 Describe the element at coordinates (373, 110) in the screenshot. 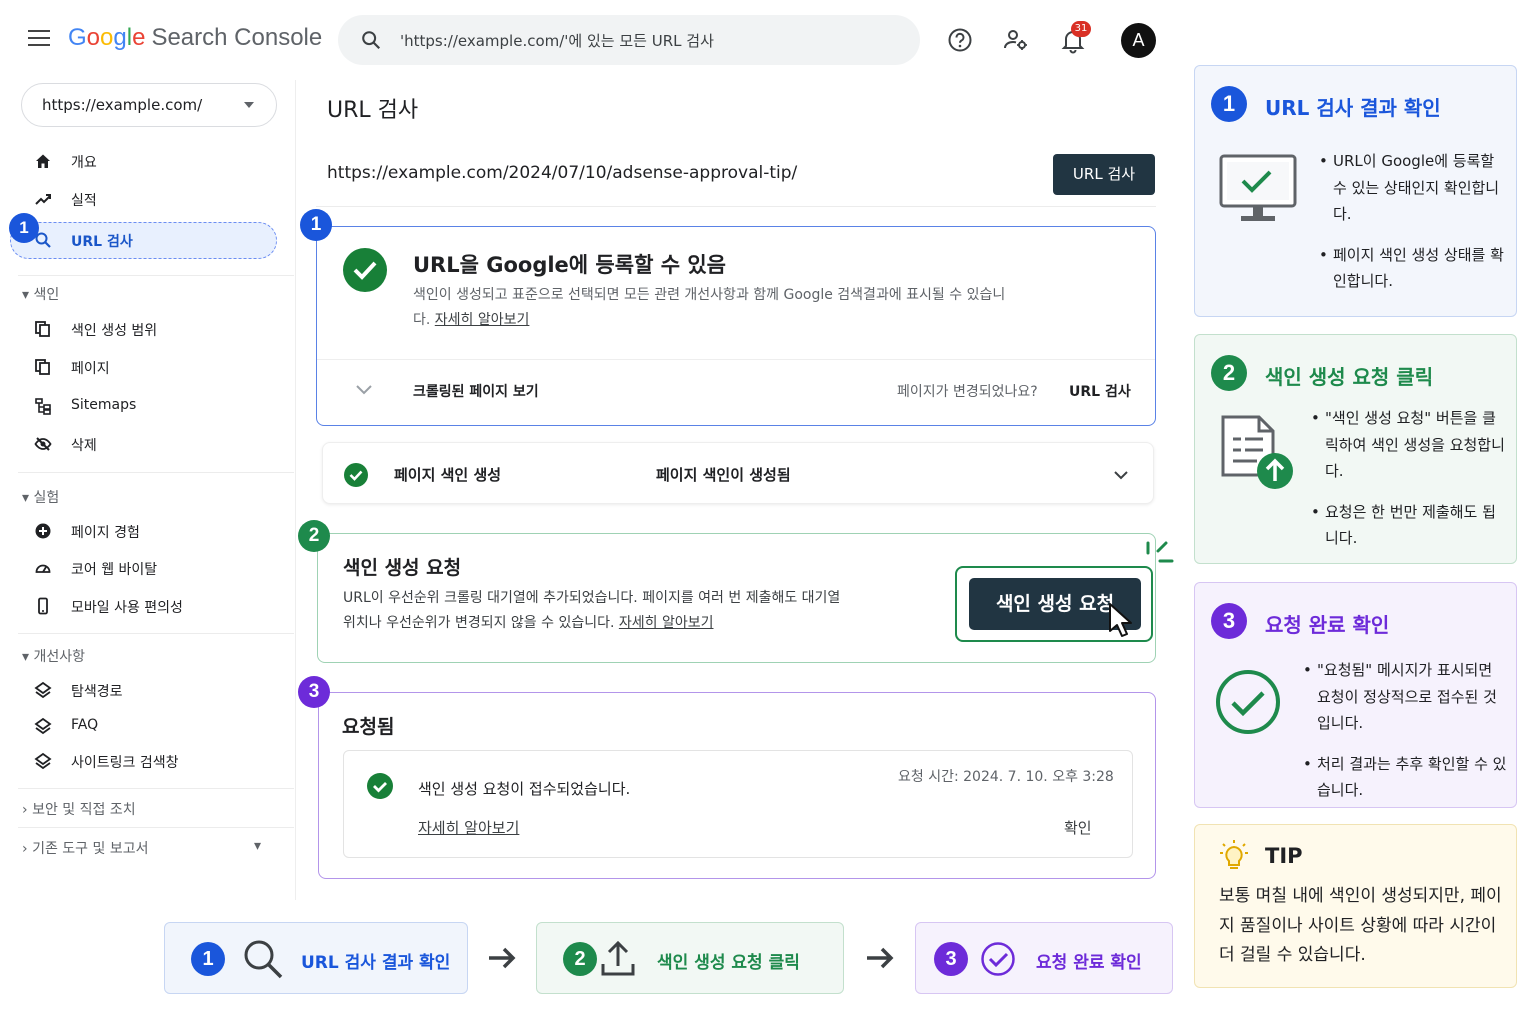

I see `page-title: URL 검사` at that location.